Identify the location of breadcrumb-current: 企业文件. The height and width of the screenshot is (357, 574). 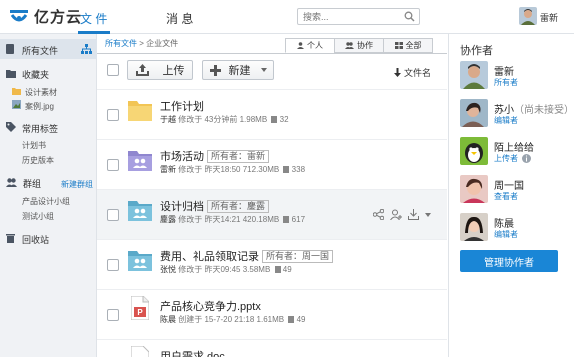
(162, 43).